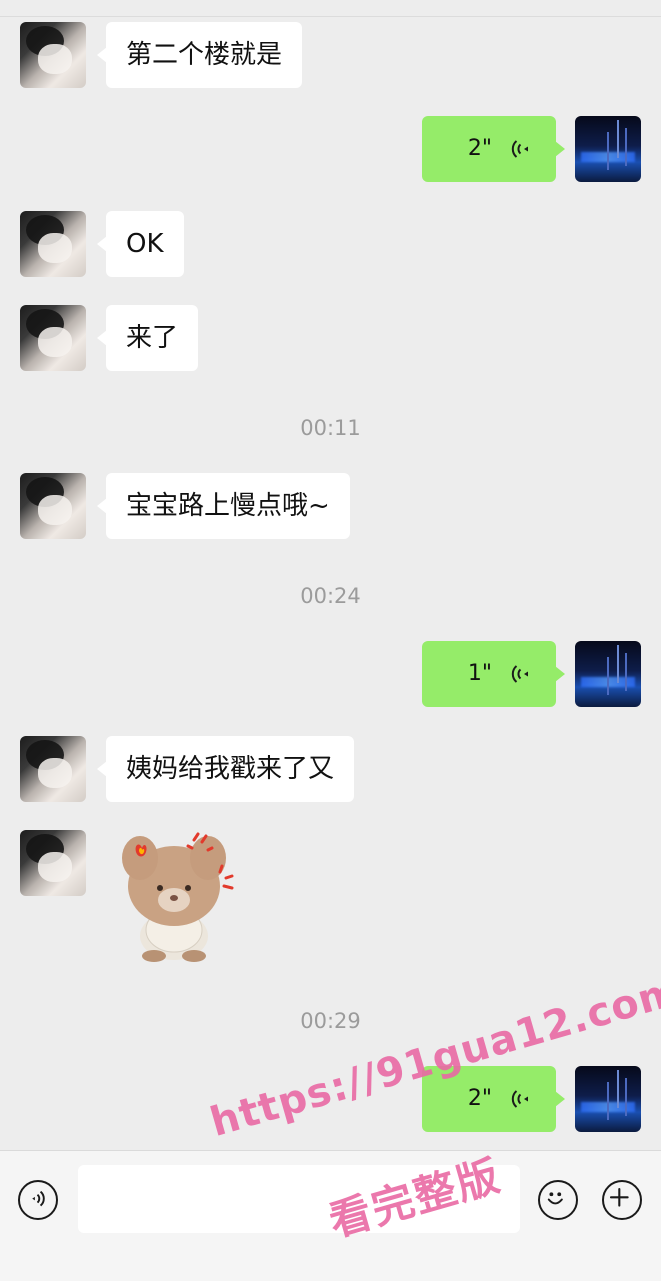  Describe the element at coordinates (493, 149) in the screenshot. I see `voice-message-bubble: 2"` at that location.